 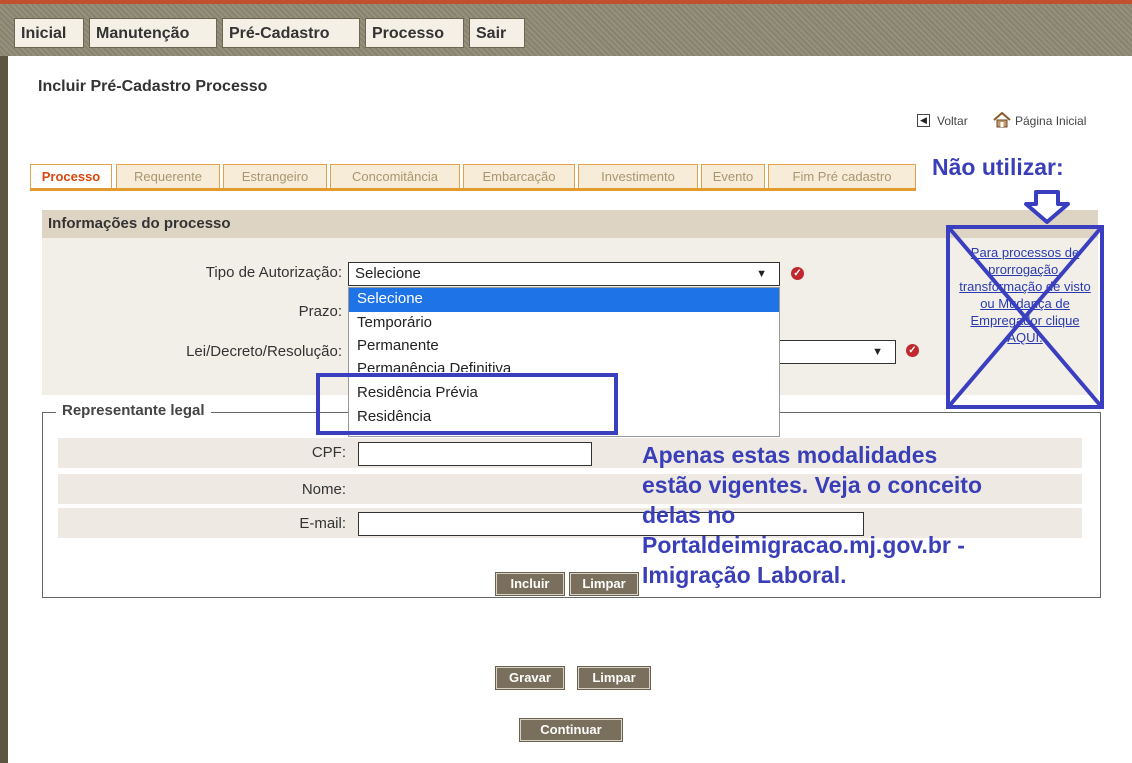 I want to click on tipo-autorizacao-label: Tipo de Autorização:, so click(x=273, y=272).